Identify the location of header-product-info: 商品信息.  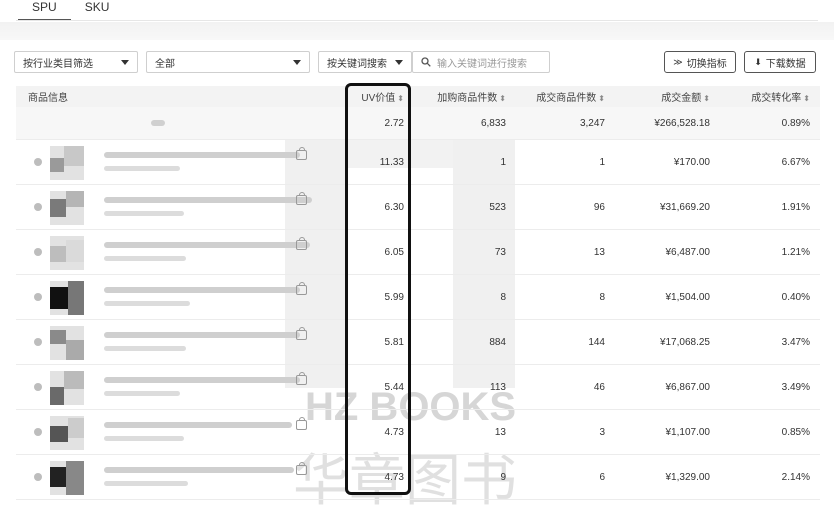
(48, 98).